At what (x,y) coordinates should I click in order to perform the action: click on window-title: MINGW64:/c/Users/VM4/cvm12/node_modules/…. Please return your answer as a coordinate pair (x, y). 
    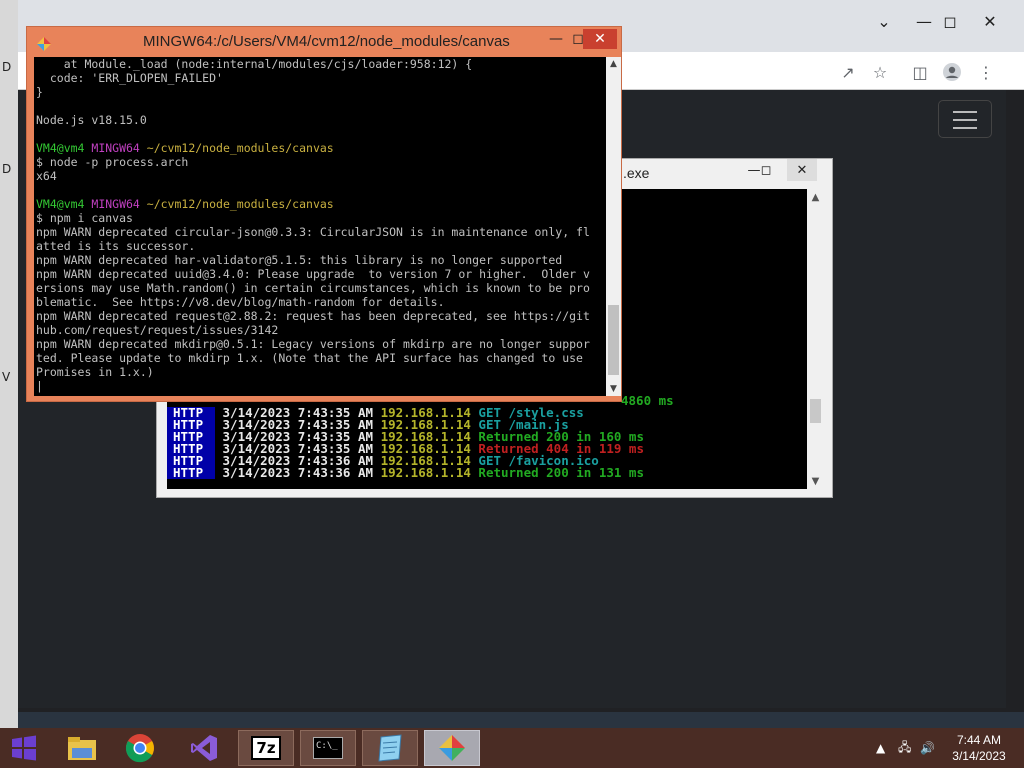
    Looking at the image, I should click on (326, 41).